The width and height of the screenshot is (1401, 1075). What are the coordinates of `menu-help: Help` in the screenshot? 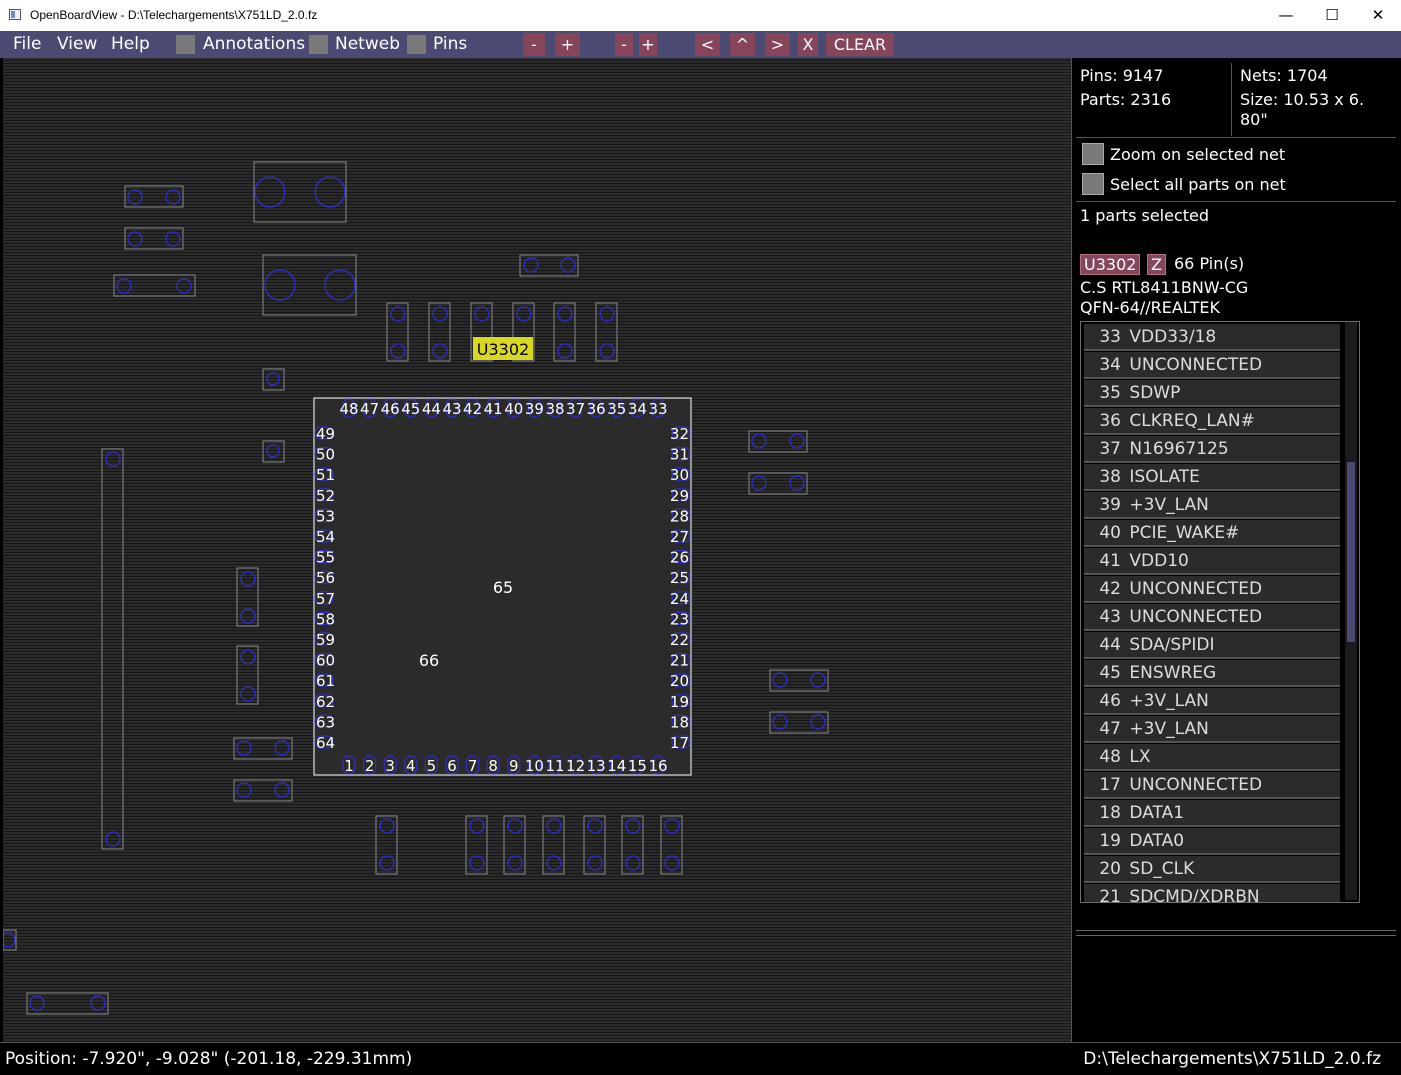 It's located at (130, 44).